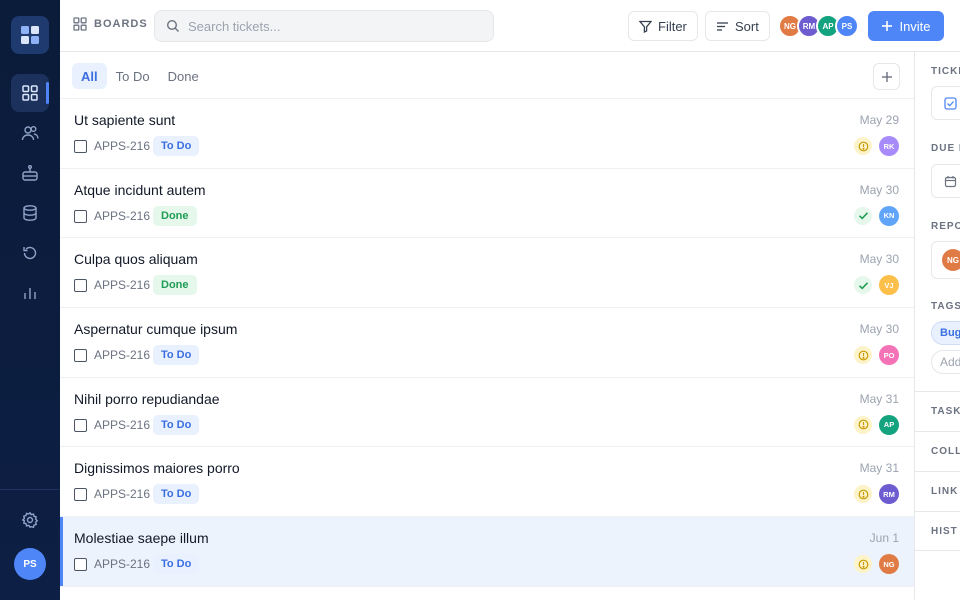 This screenshot has height=600, width=960. I want to click on ticket-title: Nihil porro repudiandae, so click(147, 399).